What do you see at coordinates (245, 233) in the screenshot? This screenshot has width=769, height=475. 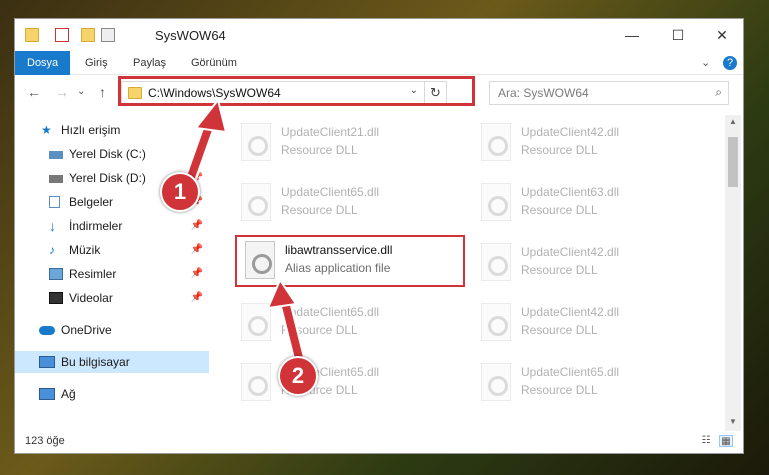 I see `annotation-arrows` at bounding box center [245, 233].